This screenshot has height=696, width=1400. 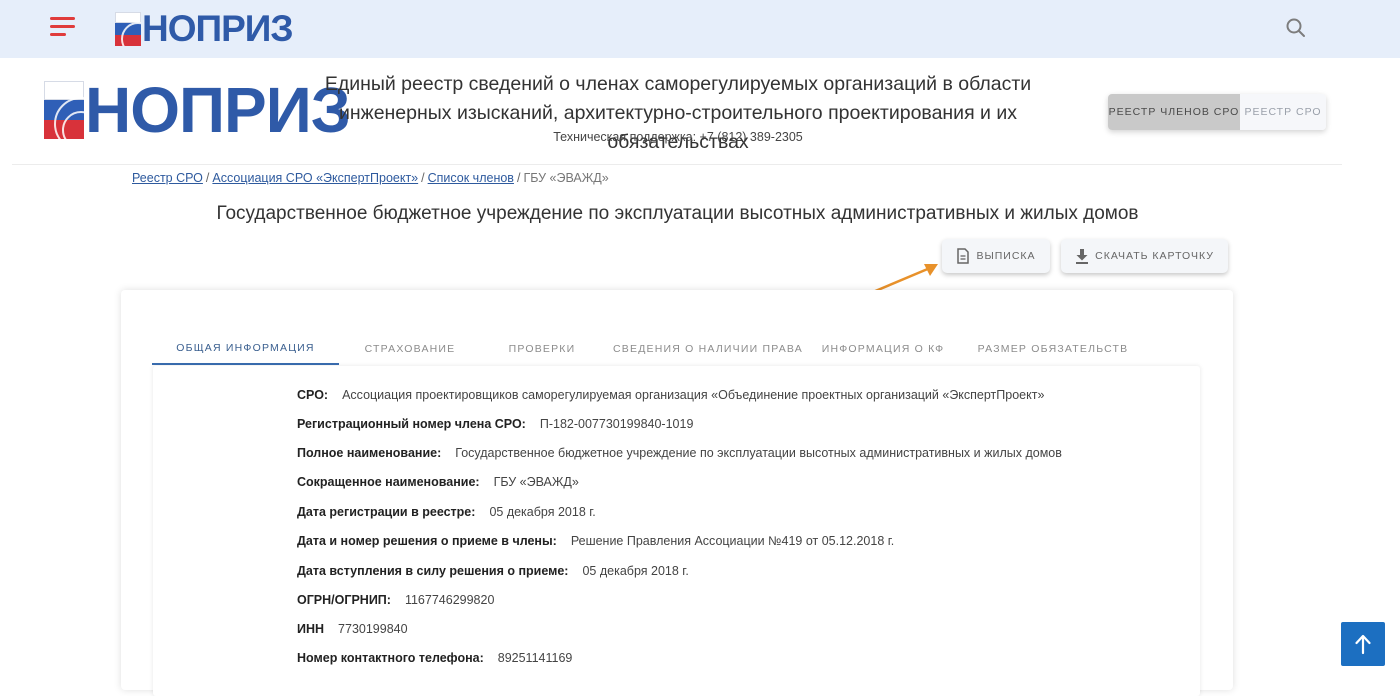 I want to click on info-row-phone: Номер контактного телефона: 89251141169, so click(x=434, y=658).